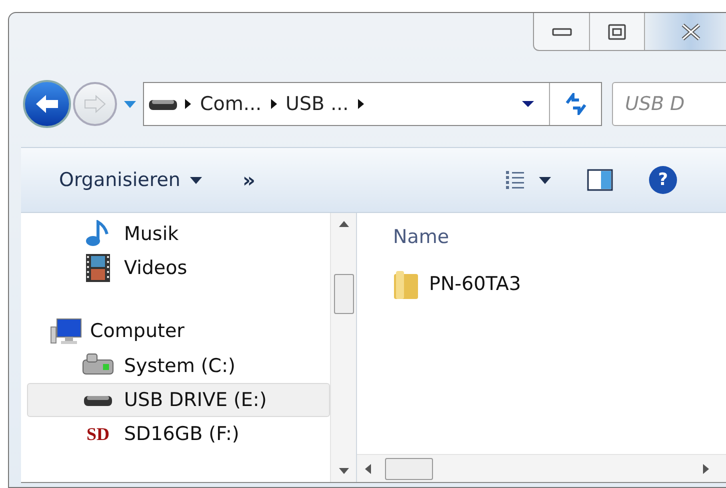  Describe the element at coordinates (178, 234) in the screenshot. I see `nav-pane-item: Musik` at that location.